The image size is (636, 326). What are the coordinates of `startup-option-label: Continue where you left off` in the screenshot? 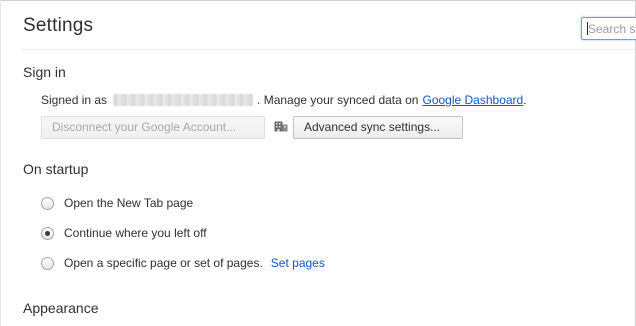 It's located at (135, 233).